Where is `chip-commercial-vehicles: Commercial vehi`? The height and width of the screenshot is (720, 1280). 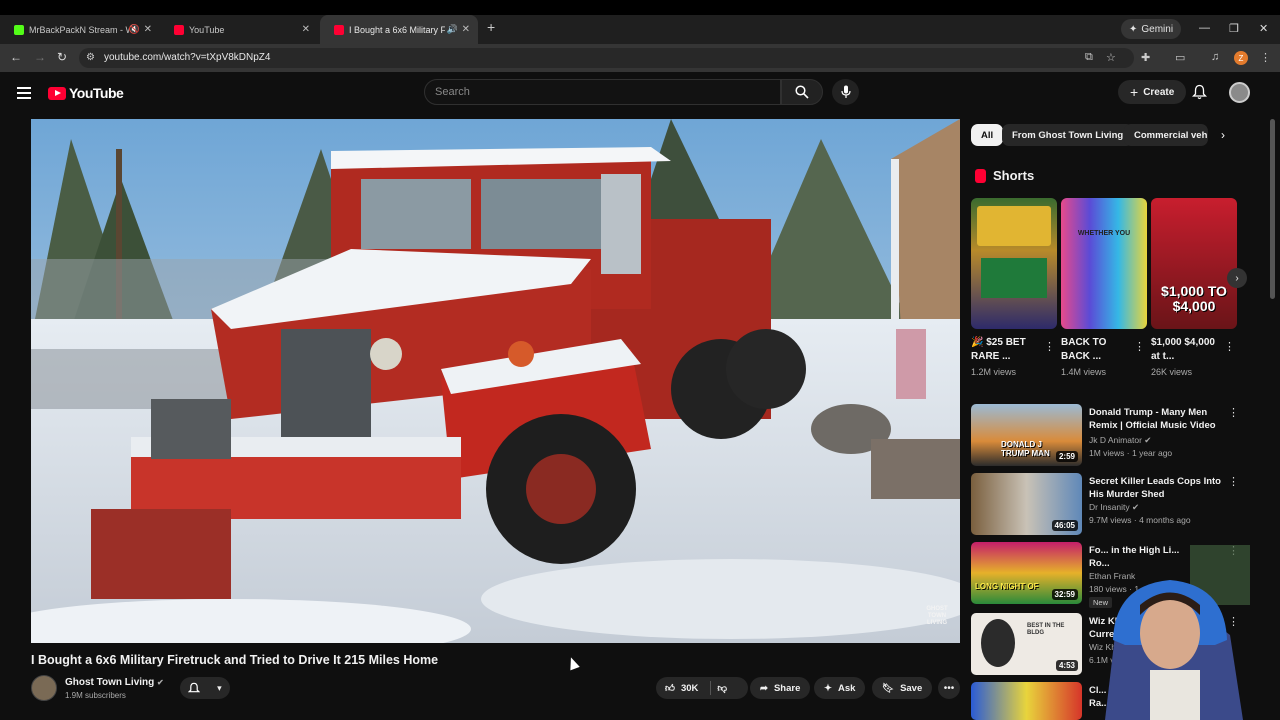
chip-commercial-vehicles: Commercial vehi is located at coordinates (1166, 135).